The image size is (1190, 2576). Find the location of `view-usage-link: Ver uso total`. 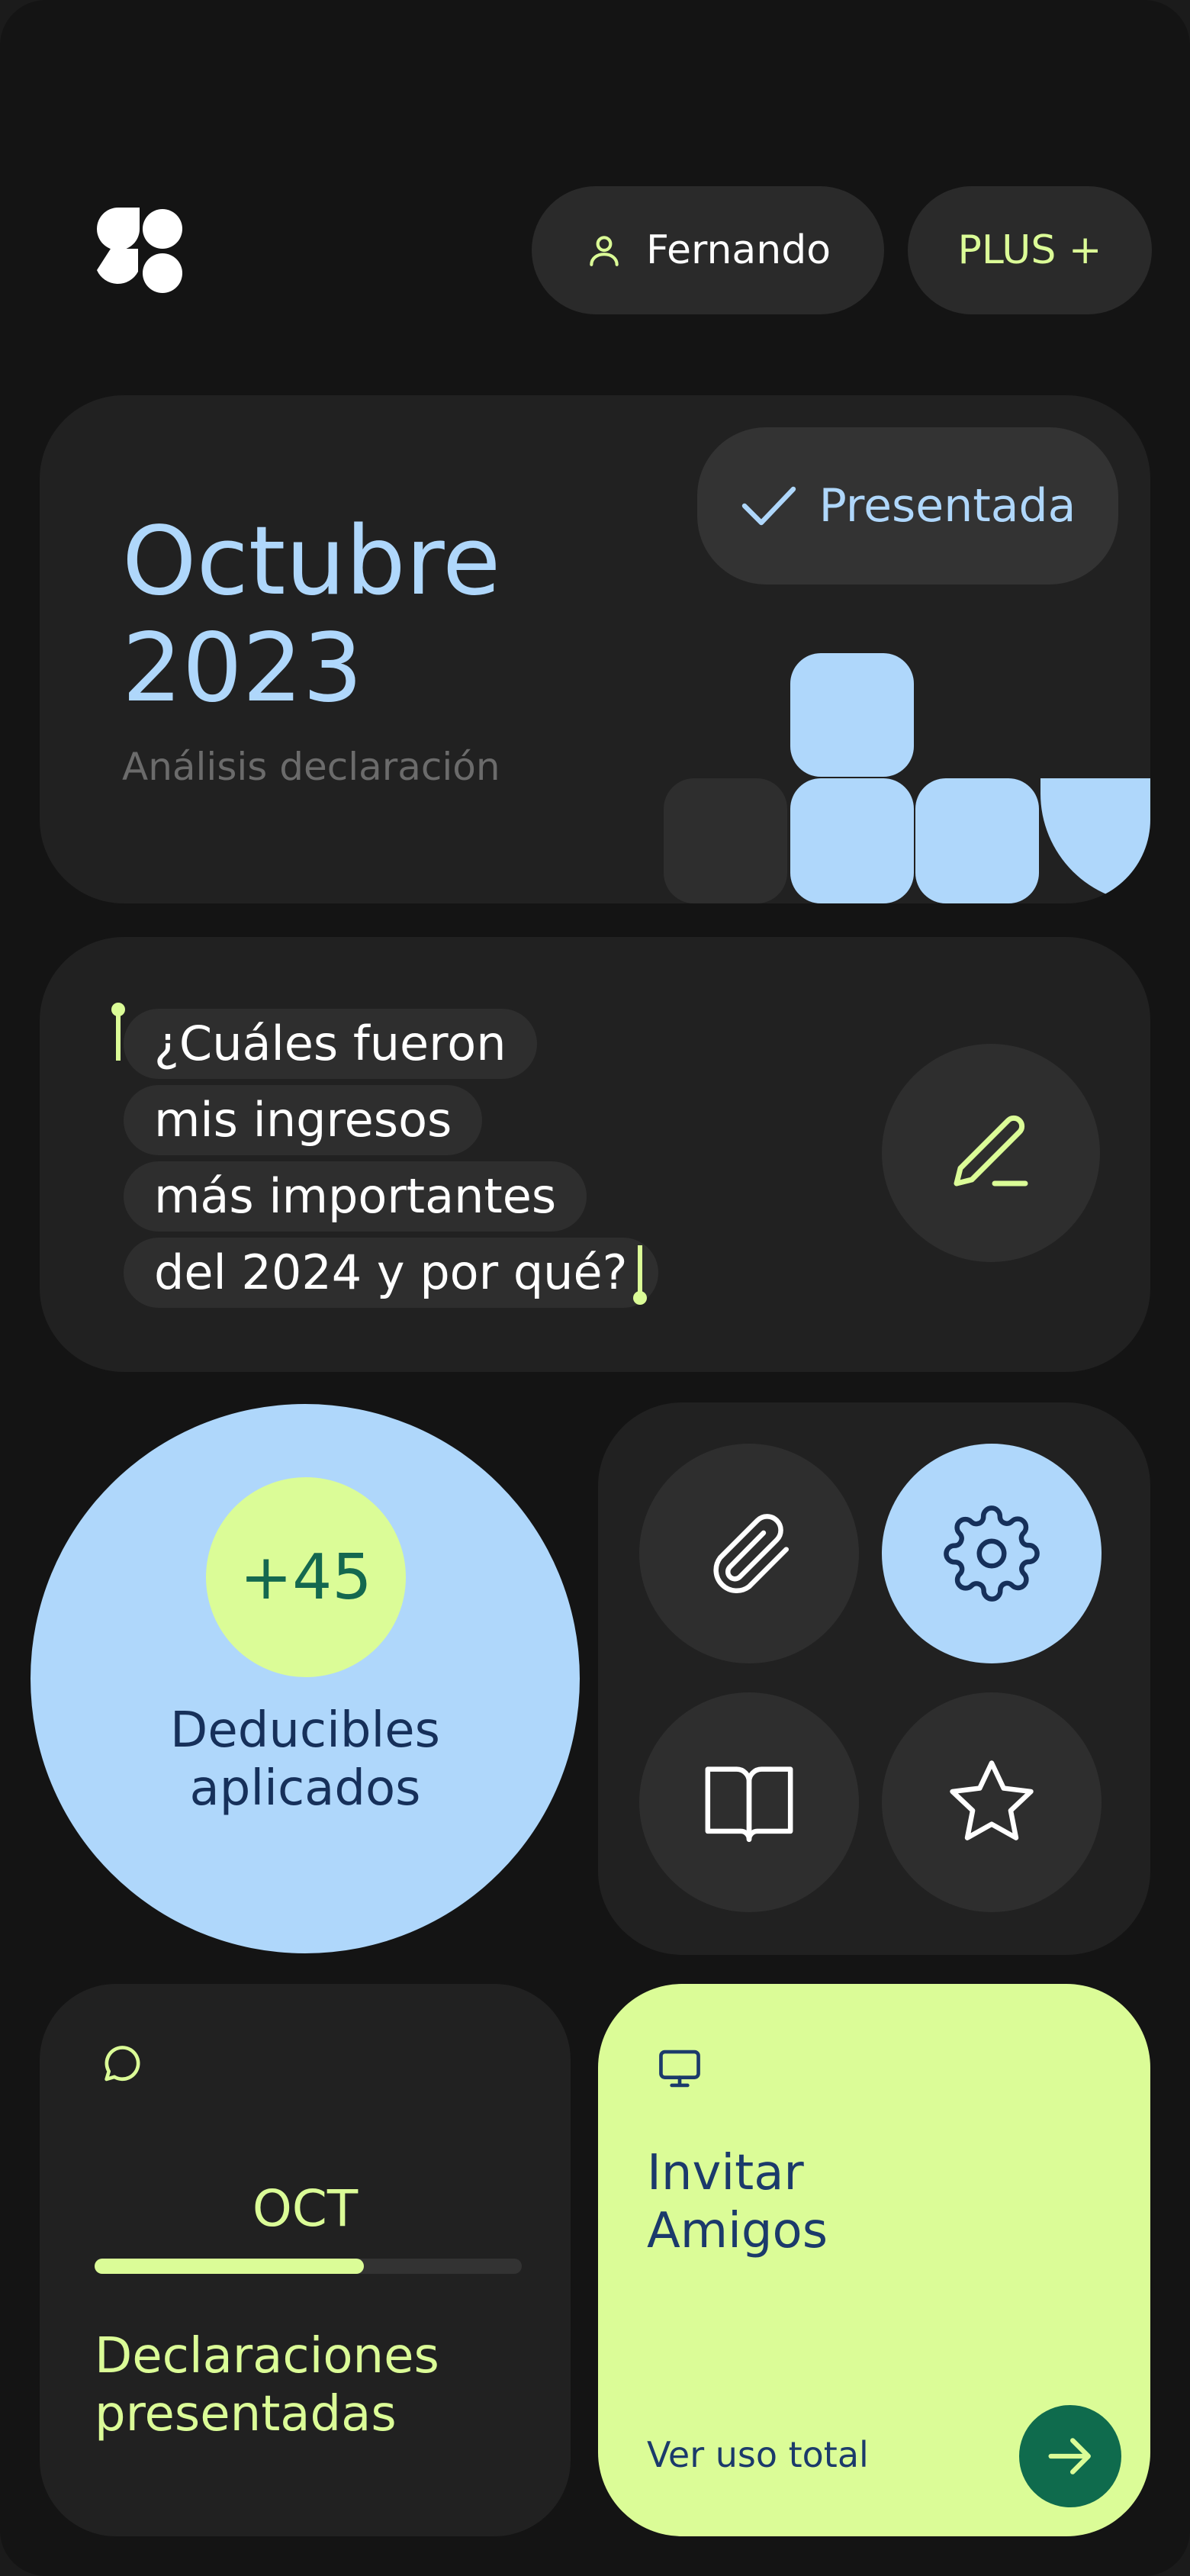

view-usage-link: Ver uso total is located at coordinates (758, 2454).